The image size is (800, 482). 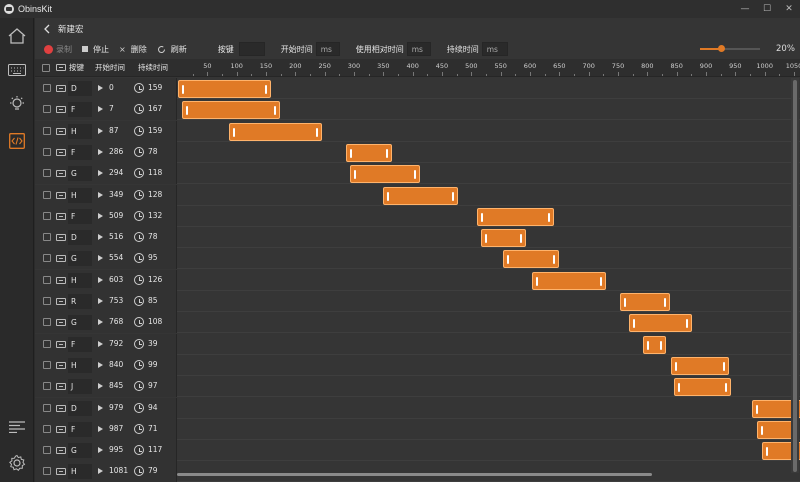 I want to click on event-row: D 0 159, so click(x=417, y=88).